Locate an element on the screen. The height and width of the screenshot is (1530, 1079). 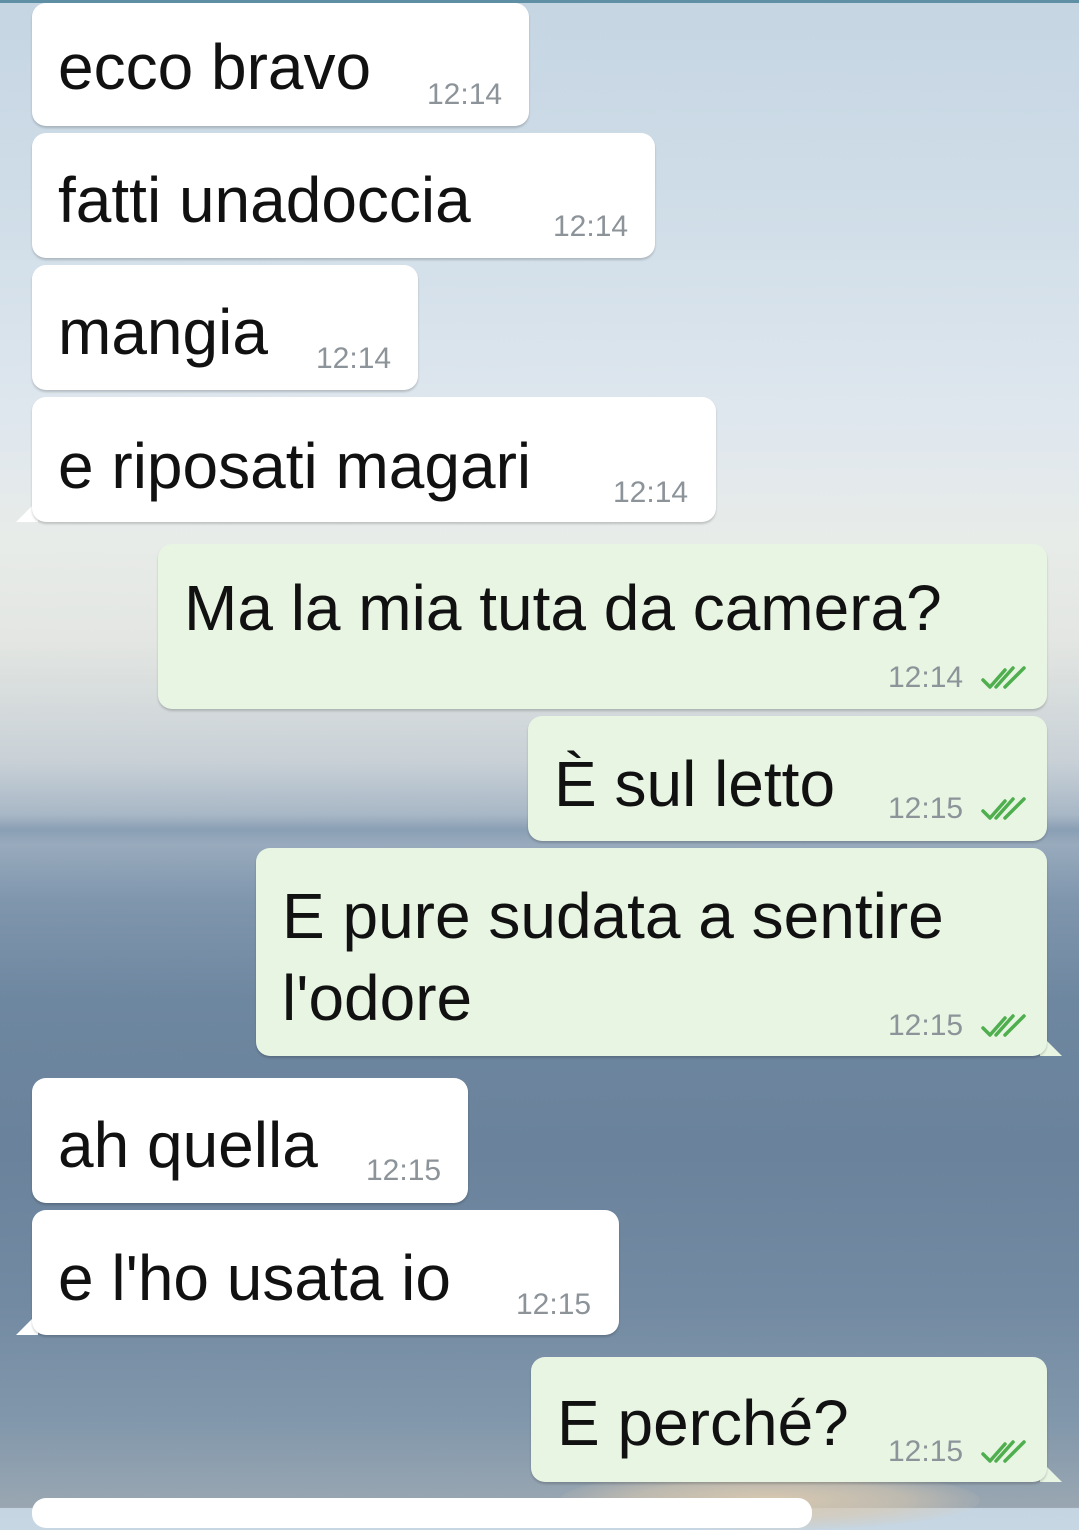
incoming-message: mangia 12:14 is located at coordinates (225, 327).